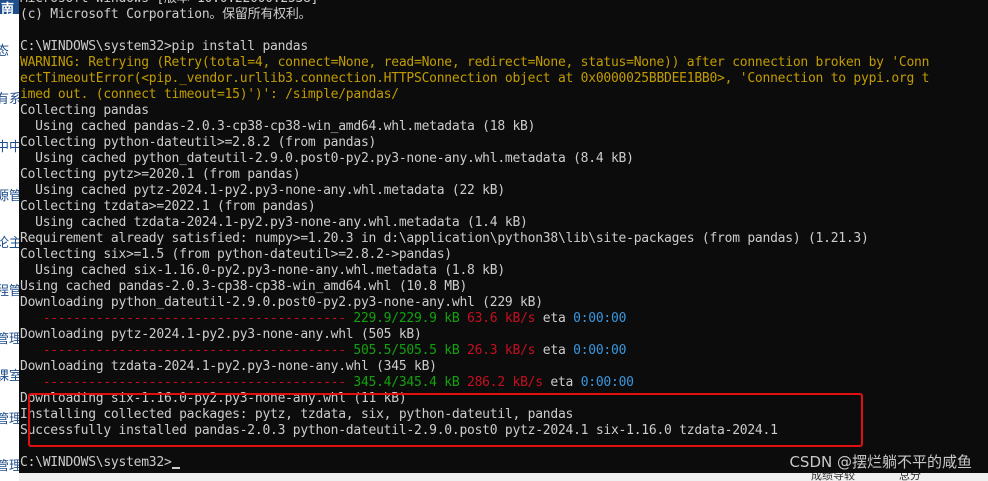  Describe the element at coordinates (880, 462) in the screenshot. I see `watermark: CSDN @摆烂躺不平的咸鱼` at that location.